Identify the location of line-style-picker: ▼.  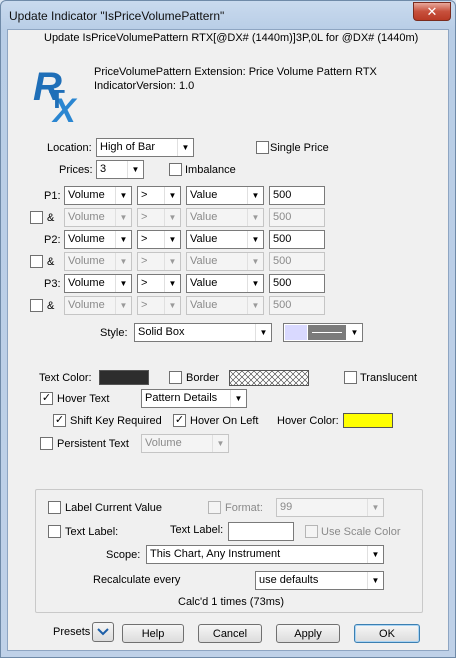
(323, 332).